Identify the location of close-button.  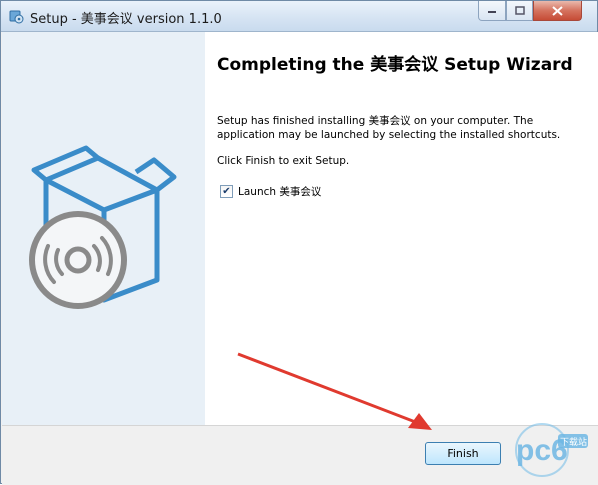
(557, 11).